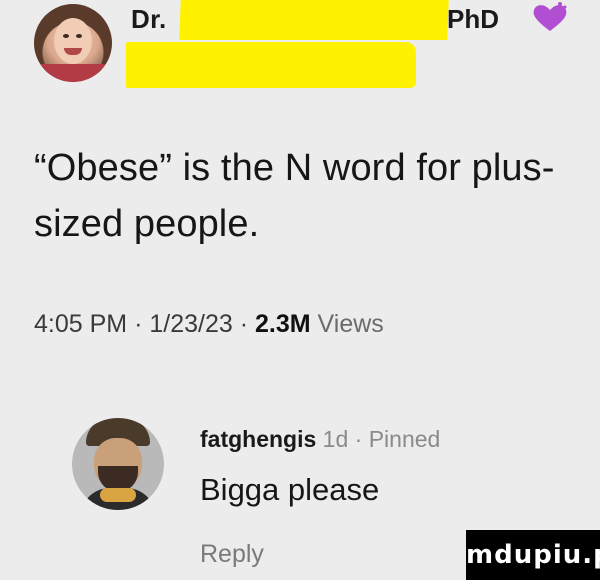  What do you see at coordinates (232, 554) in the screenshot?
I see `reply-button: Reply` at bounding box center [232, 554].